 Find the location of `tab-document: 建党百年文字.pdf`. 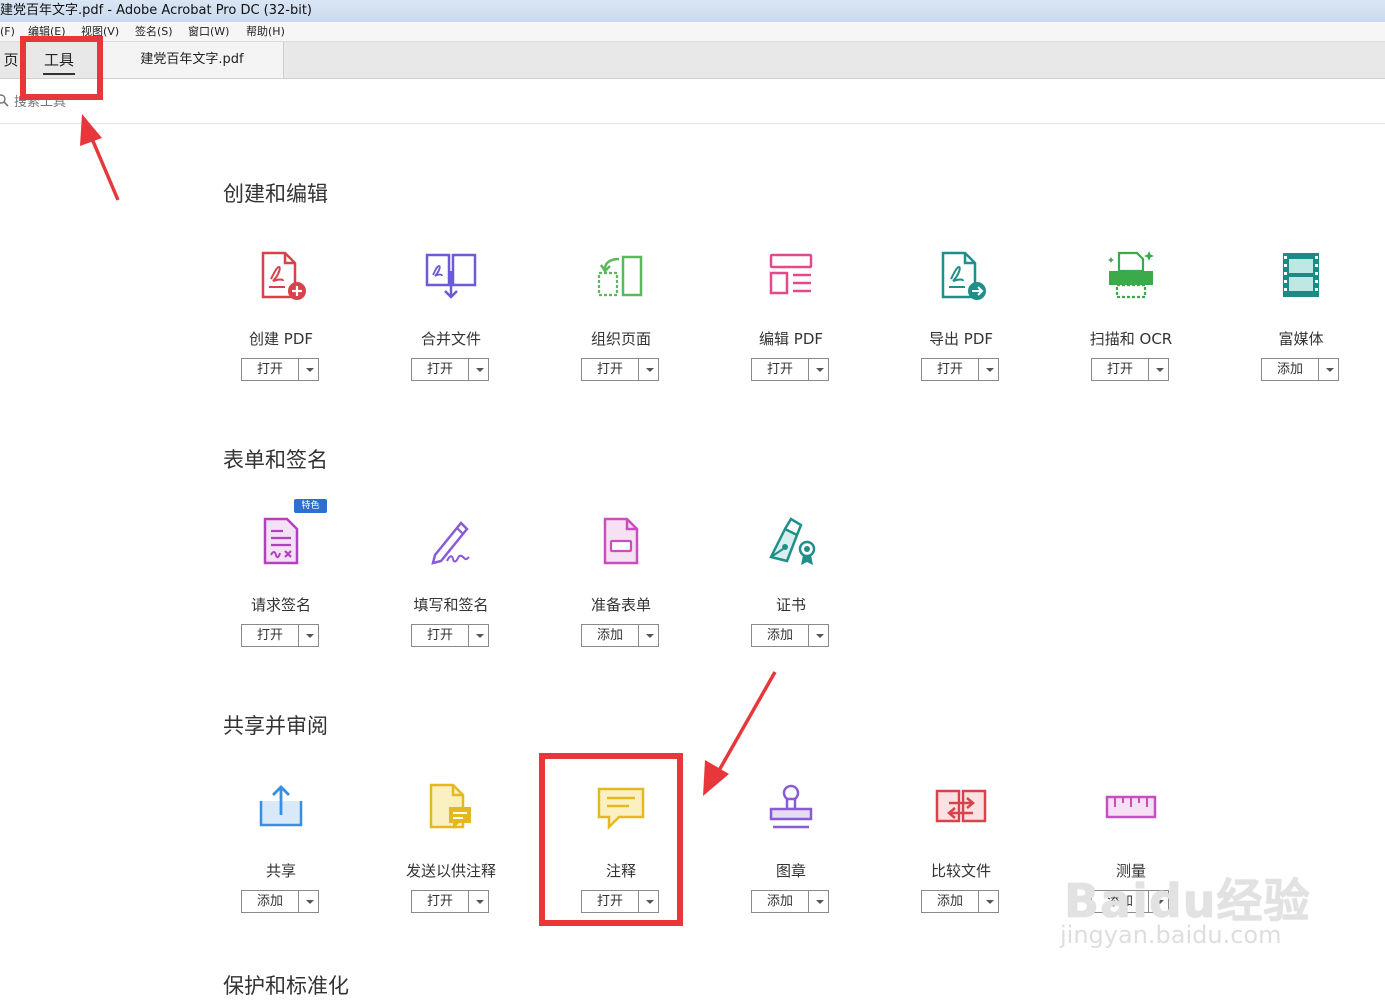

tab-document: 建党百年文字.pdf is located at coordinates (192, 60).